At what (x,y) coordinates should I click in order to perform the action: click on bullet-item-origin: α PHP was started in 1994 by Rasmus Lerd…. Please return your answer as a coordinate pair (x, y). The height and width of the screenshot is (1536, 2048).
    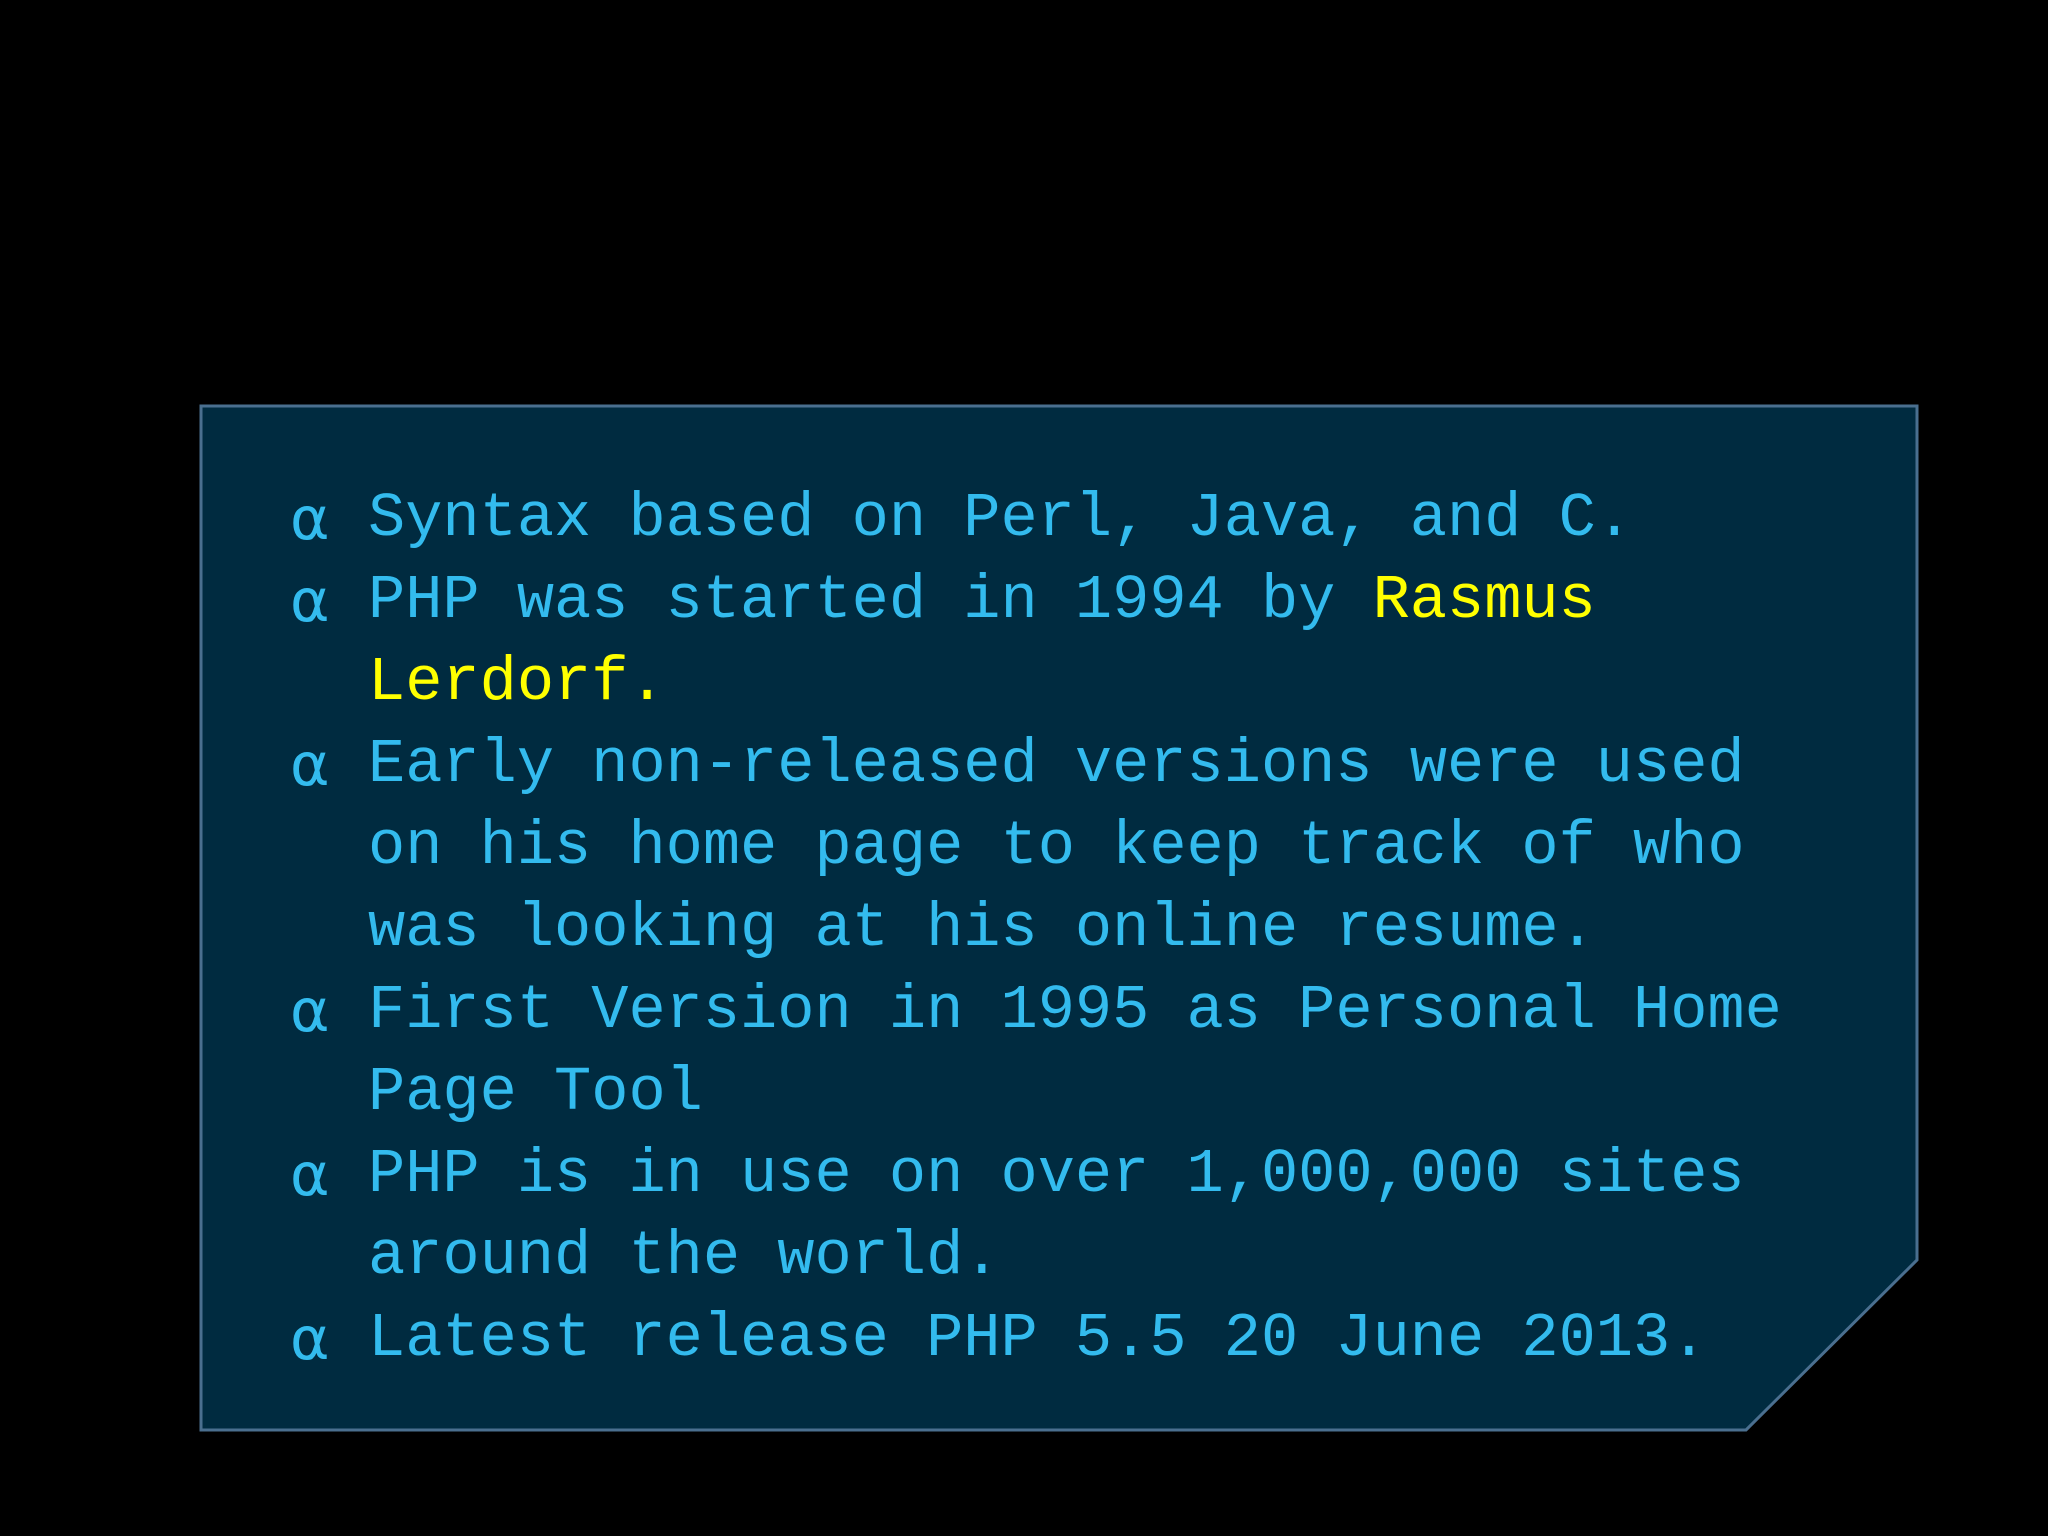
    Looking at the image, I should click on (1060, 642).